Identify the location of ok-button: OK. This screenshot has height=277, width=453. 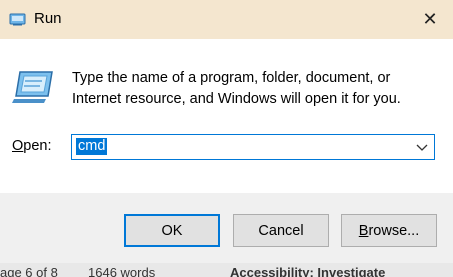
(172, 230).